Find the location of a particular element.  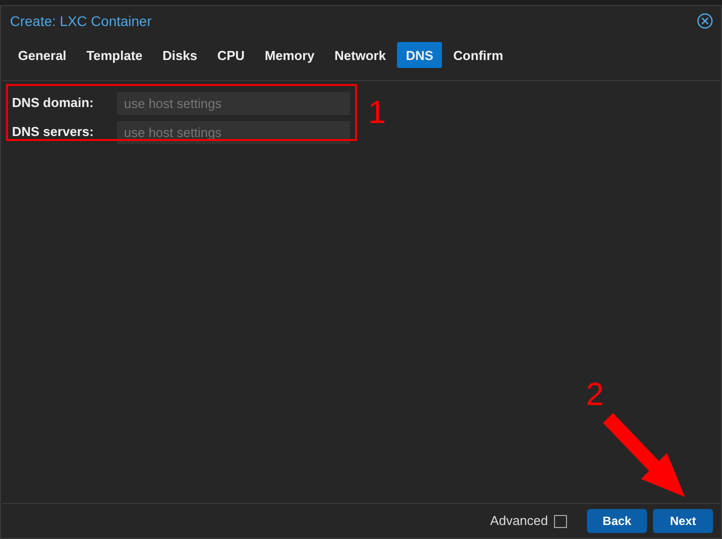

window-title: Create: LXC Container is located at coordinates (81, 21).